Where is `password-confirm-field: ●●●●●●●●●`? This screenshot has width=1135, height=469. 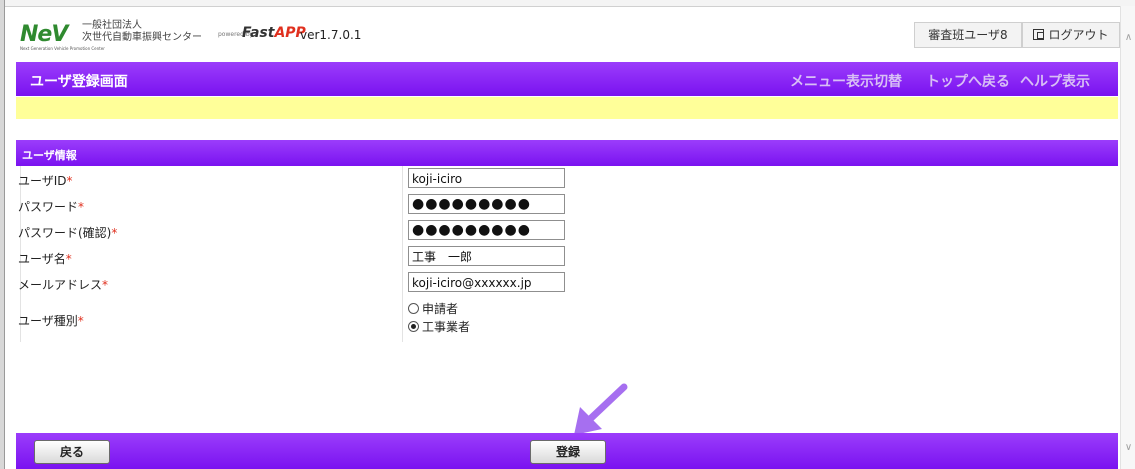 password-confirm-field: ●●●●●●●●● is located at coordinates (486, 230).